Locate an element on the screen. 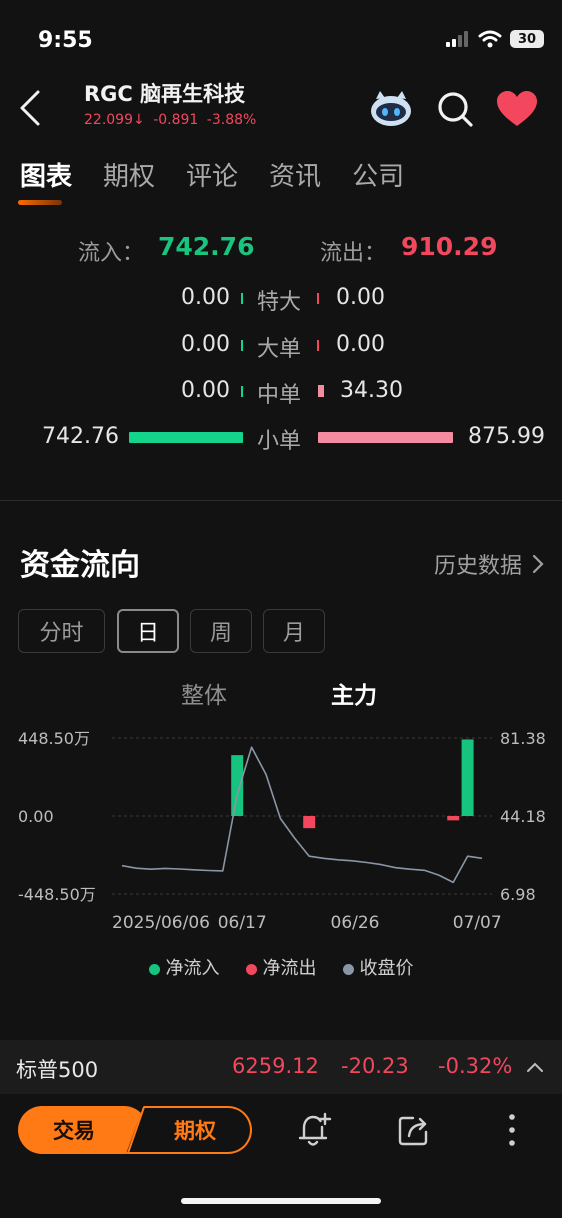 Image resolution: width=562 pixels, height=1218 pixels. x-axis-label: 06/26 is located at coordinates (355, 923).